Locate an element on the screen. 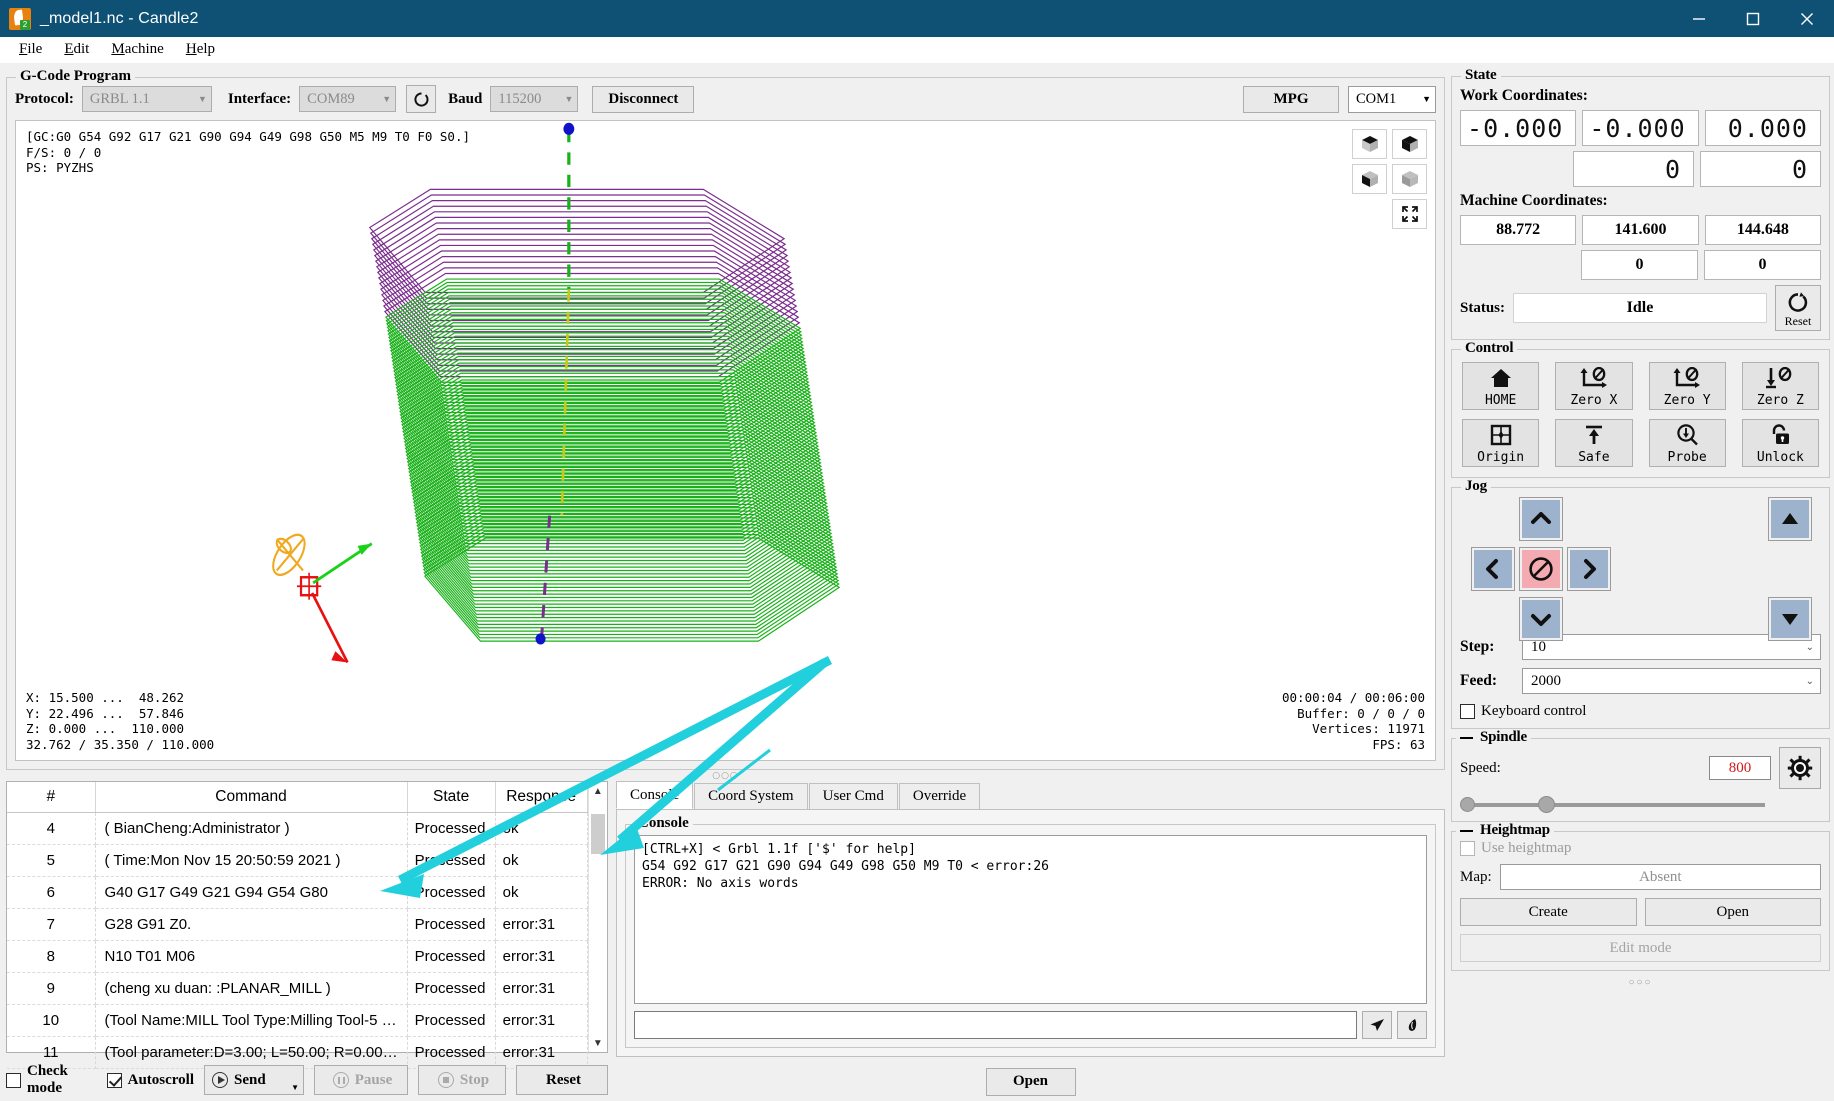 Image resolution: width=1834 pixels, height=1101 pixels. scroll-up-icon: ▲ is located at coordinates (598, 791).